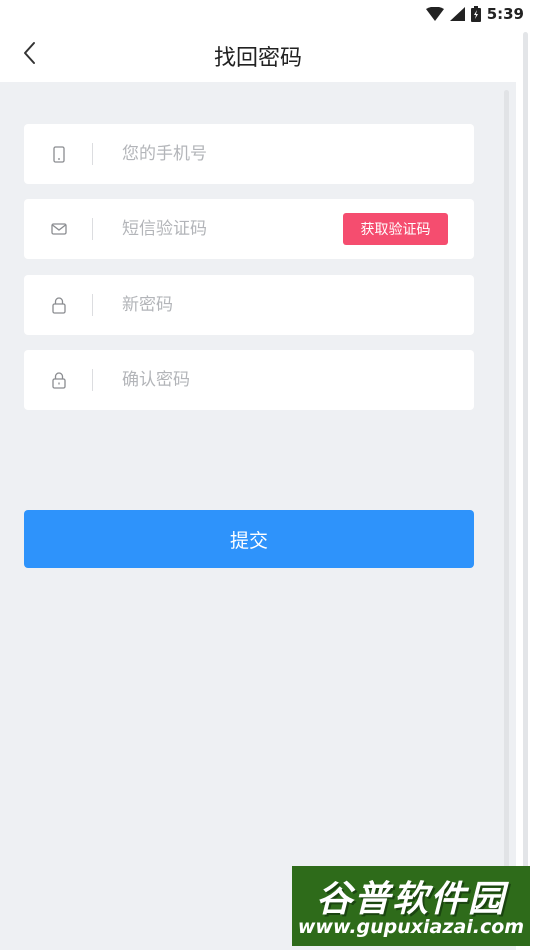 The width and height of the screenshot is (534, 950). I want to click on status-bar: 5:39, so click(267, 14).